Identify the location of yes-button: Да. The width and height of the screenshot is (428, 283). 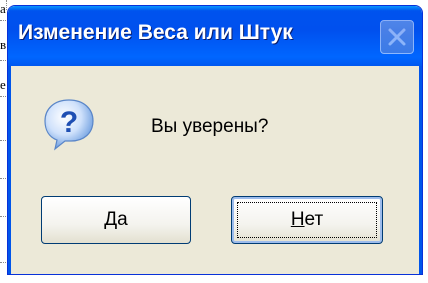
(116, 220).